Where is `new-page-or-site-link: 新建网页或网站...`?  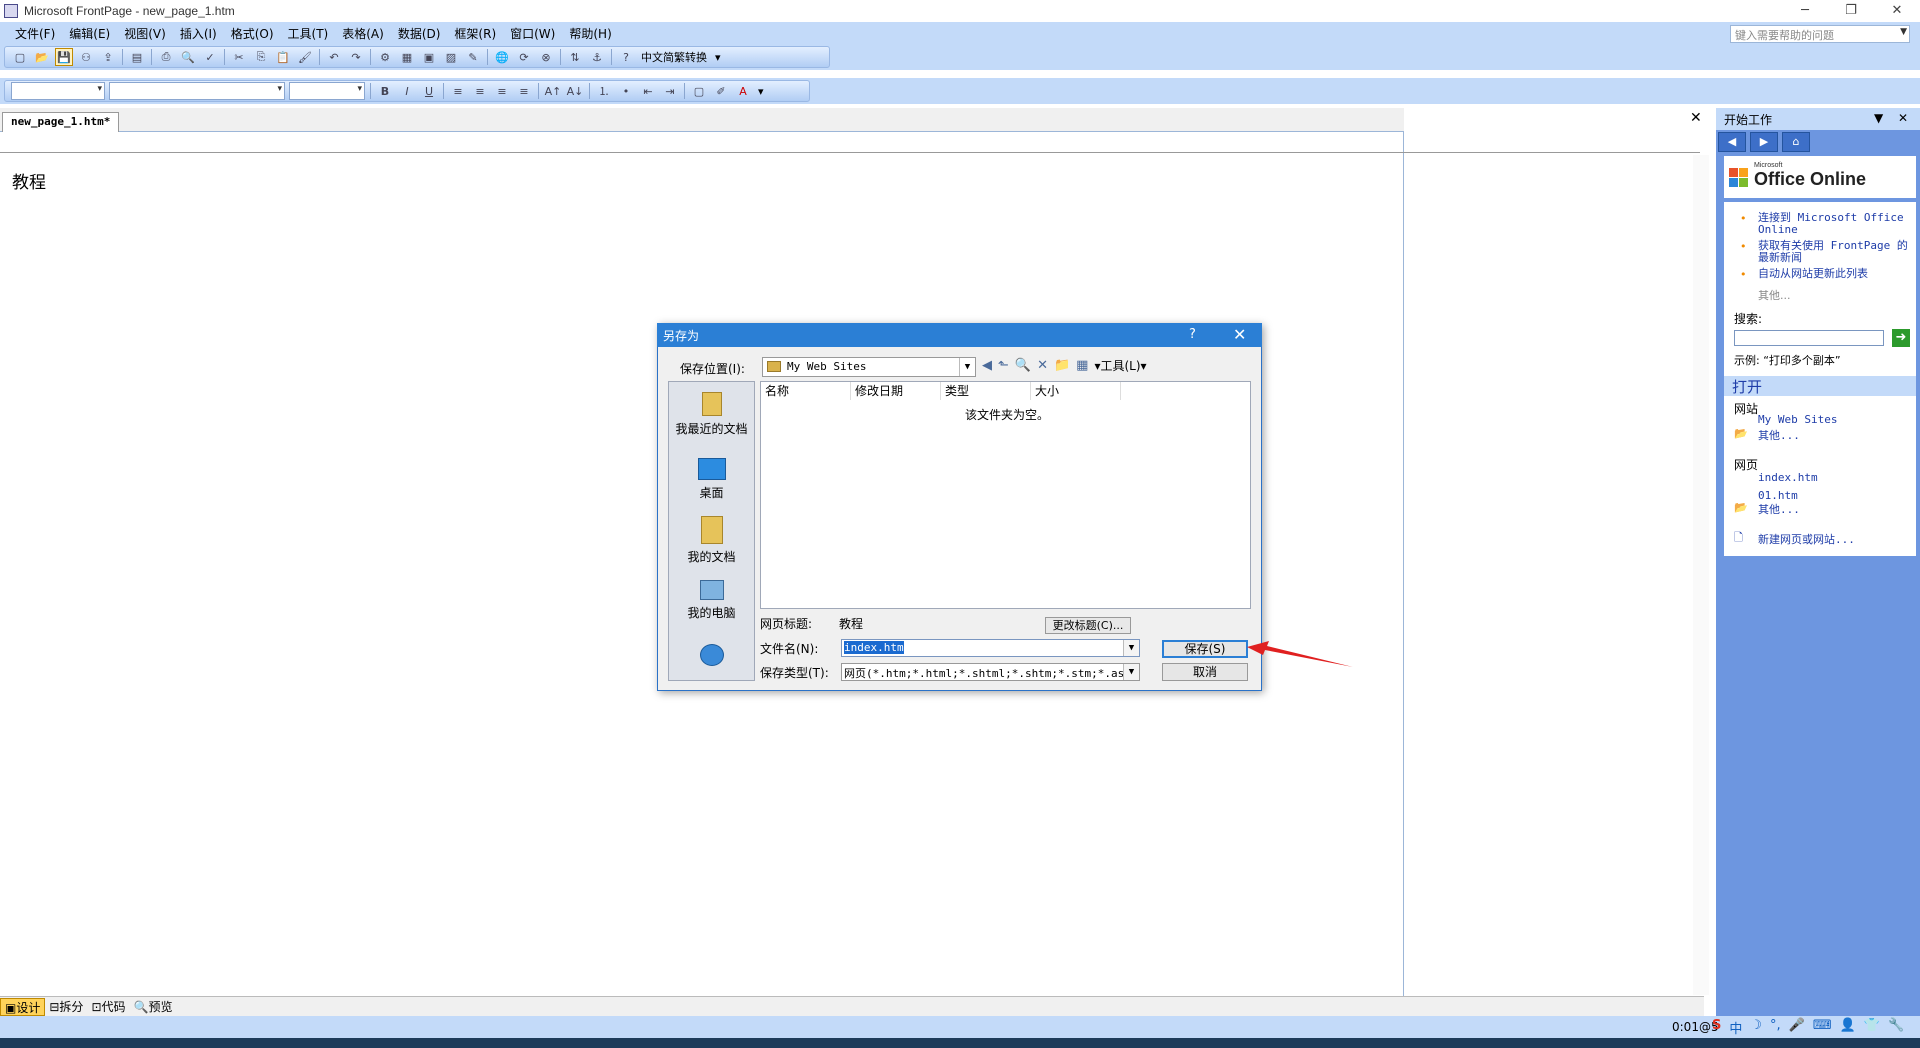 new-page-or-site-link: 新建网页或网站... is located at coordinates (1806, 540).